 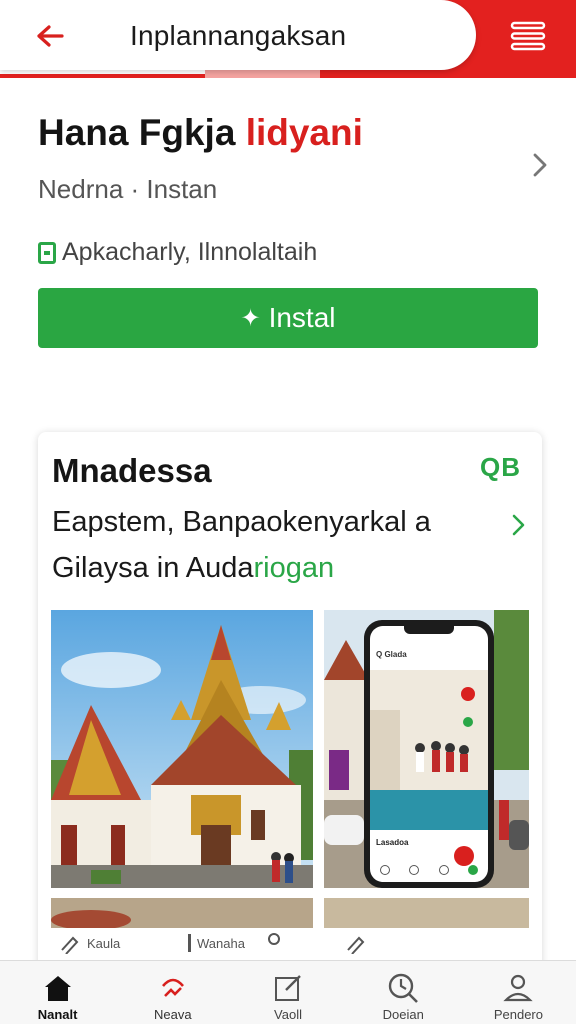 I want to click on nav-label-alerts: Neava, so click(x=173, y=1014).